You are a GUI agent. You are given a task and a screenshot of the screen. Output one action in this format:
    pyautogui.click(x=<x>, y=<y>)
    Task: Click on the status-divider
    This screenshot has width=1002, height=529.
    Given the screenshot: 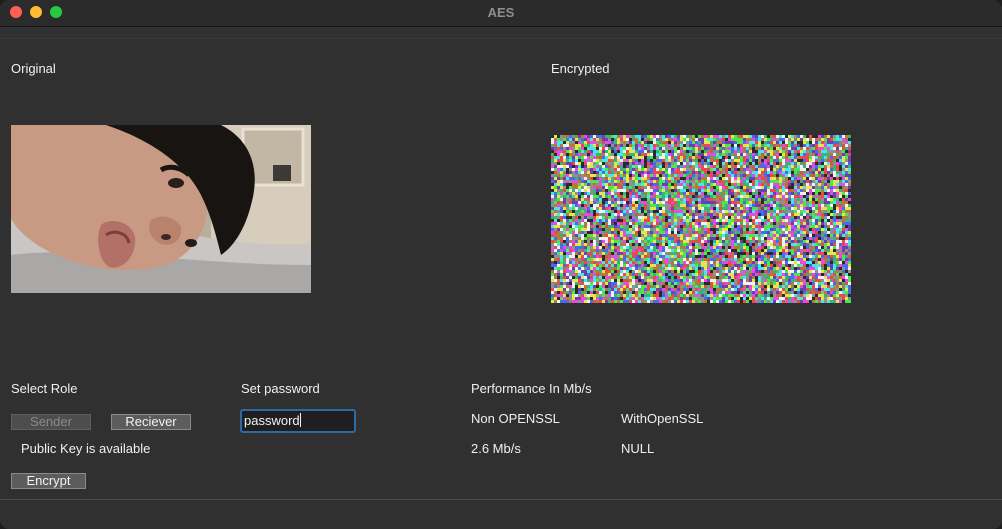 What is the action you would take?
    pyautogui.click(x=501, y=499)
    